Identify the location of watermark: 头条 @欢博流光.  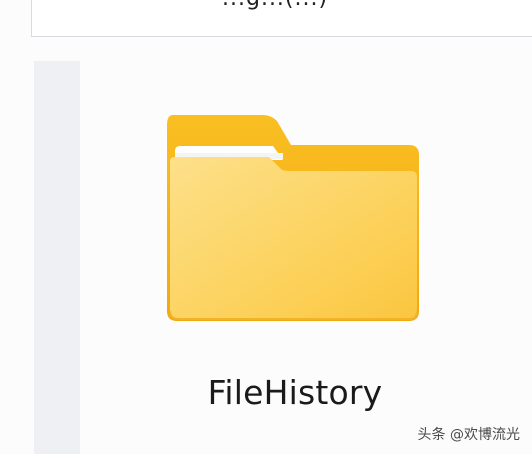
(468, 435).